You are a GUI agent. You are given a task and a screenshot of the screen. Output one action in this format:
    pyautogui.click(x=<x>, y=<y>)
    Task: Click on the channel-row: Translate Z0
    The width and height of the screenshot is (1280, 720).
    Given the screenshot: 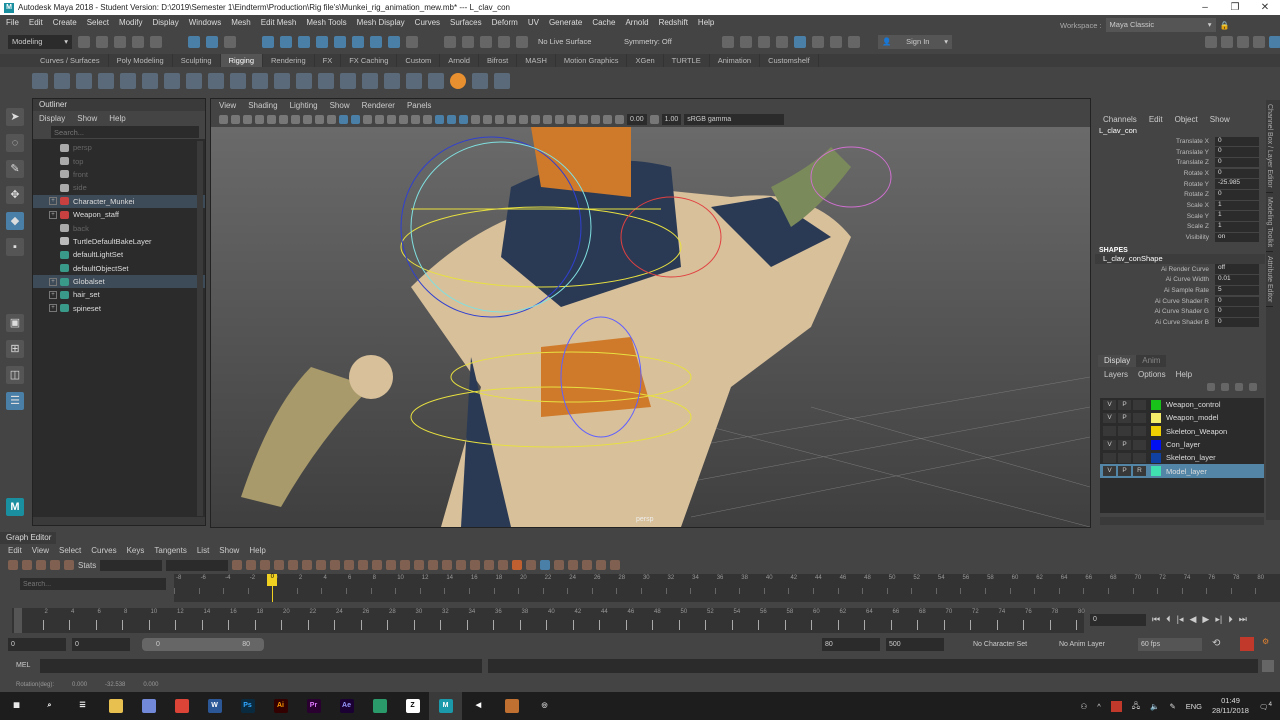 What is the action you would take?
    pyautogui.click(x=1180, y=162)
    